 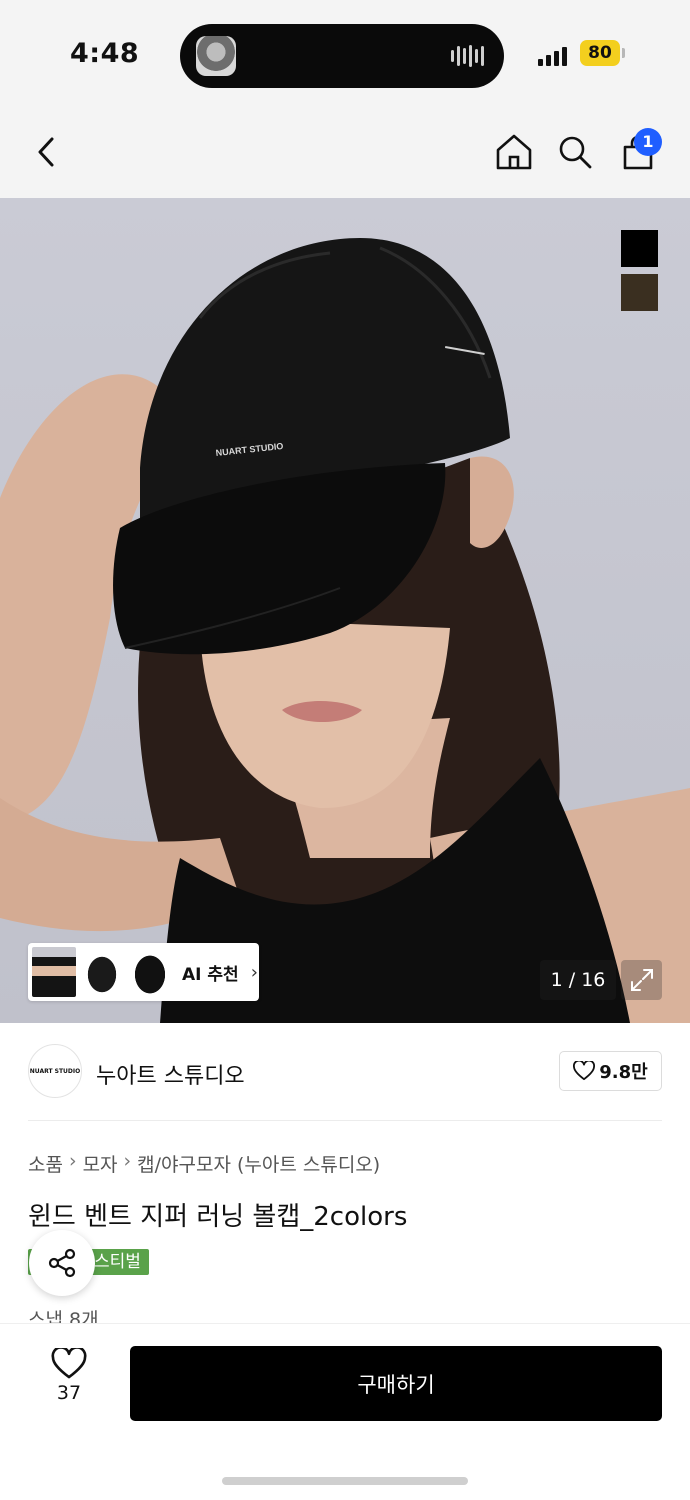 What do you see at coordinates (254, 972) in the screenshot?
I see `chevron-right-icon: ›` at bounding box center [254, 972].